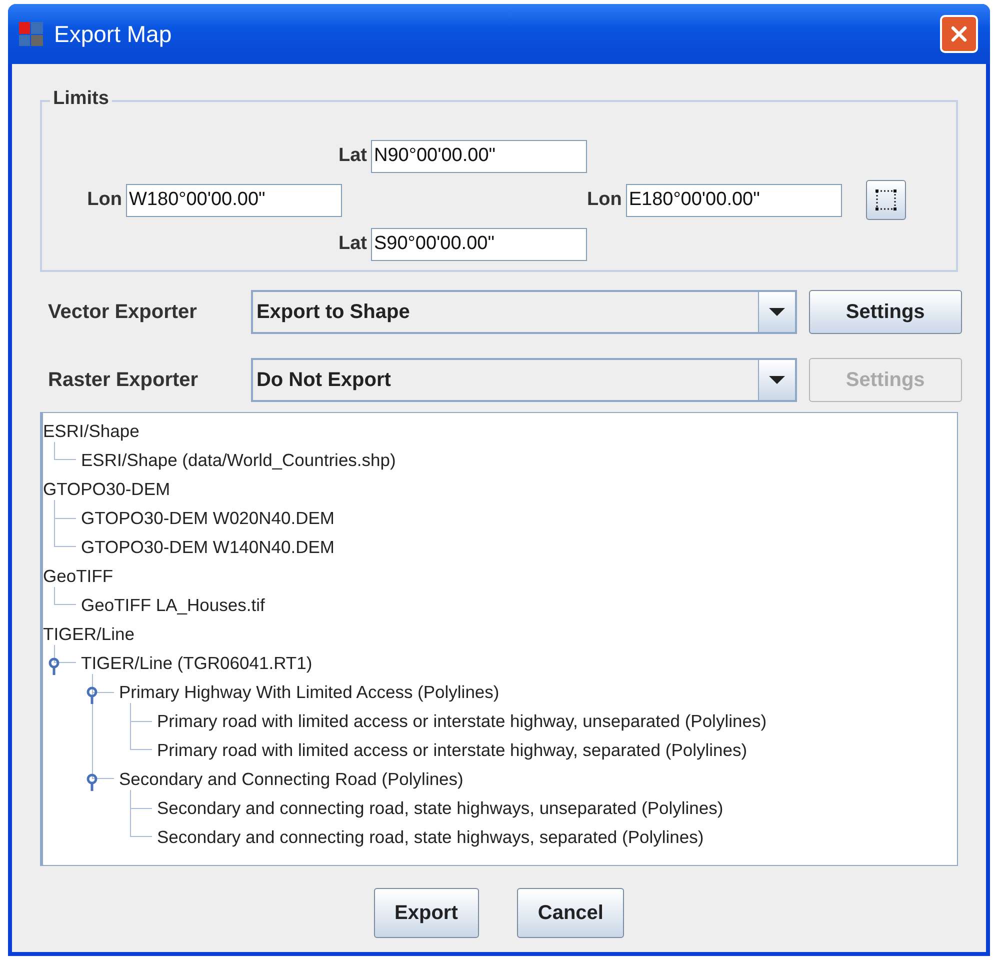 This screenshot has width=994, height=960. What do you see at coordinates (291, 779) in the screenshot?
I see `tree-item: Secondary and Connecting Road (Polylines)` at bounding box center [291, 779].